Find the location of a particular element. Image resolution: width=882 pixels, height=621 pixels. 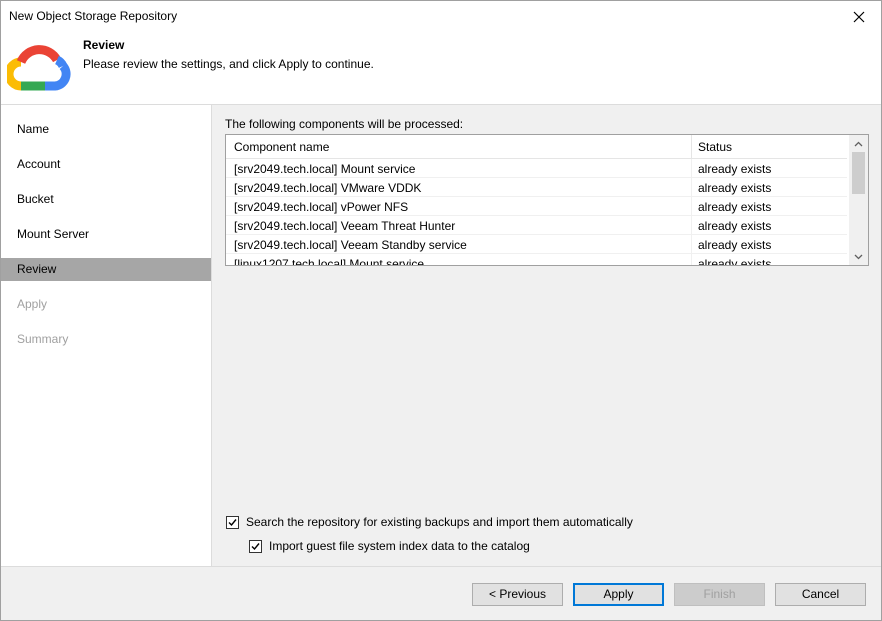

component-name-cell: [linux1207.tech.local] Mount service is located at coordinates (329, 261).